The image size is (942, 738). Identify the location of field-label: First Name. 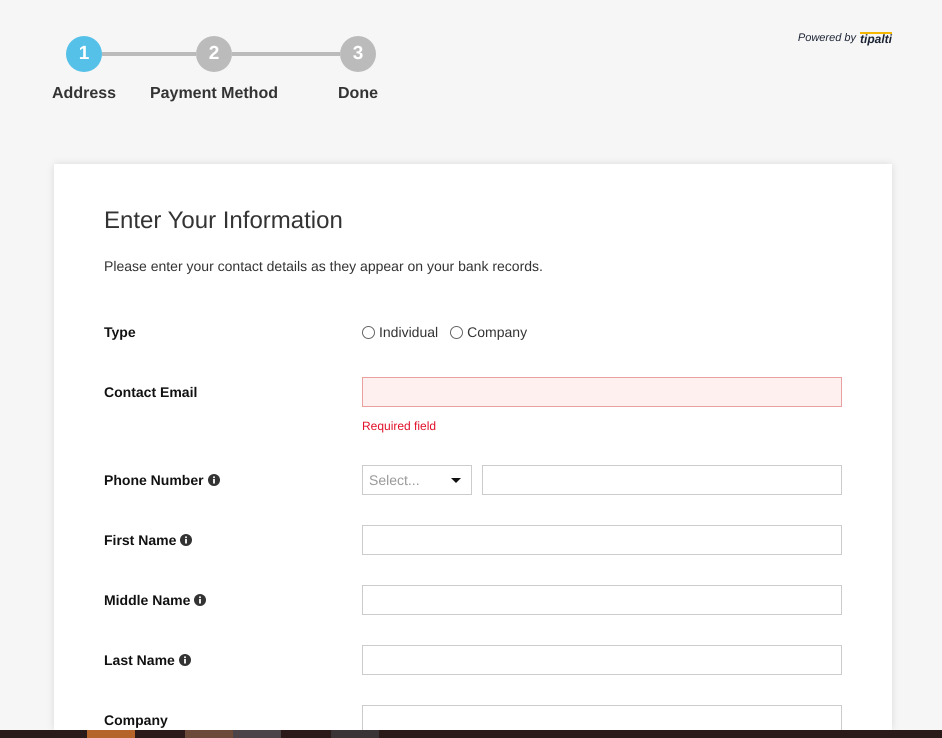
(140, 540).